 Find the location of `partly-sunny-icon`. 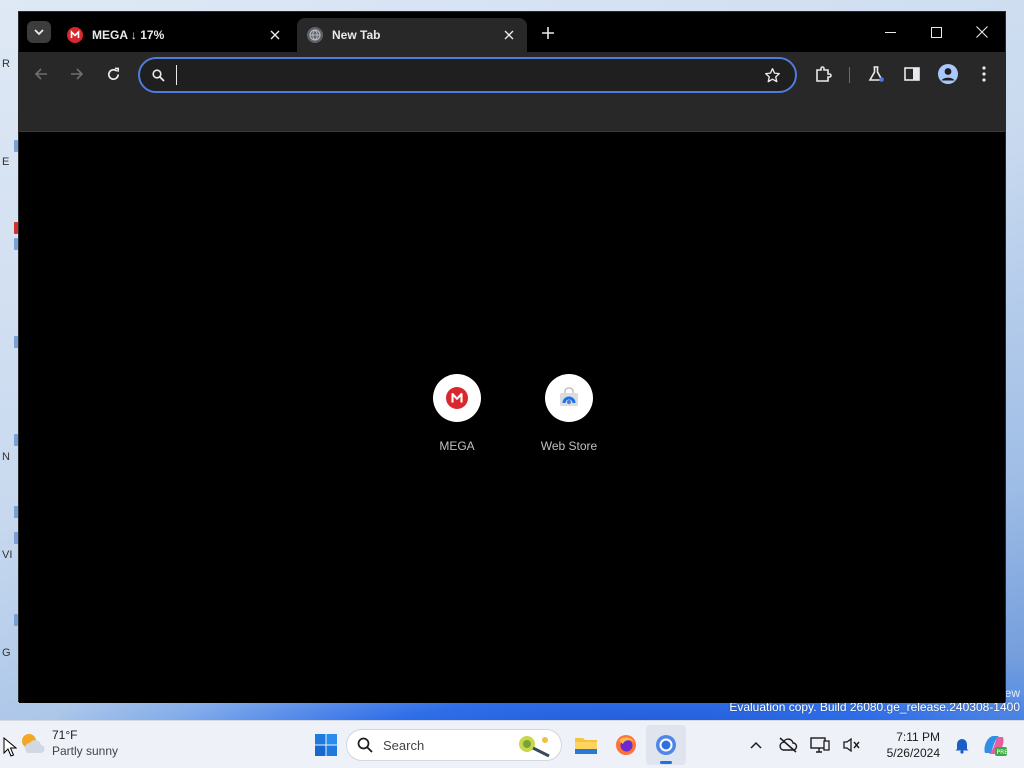

partly-sunny-icon is located at coordinates (32, 743).